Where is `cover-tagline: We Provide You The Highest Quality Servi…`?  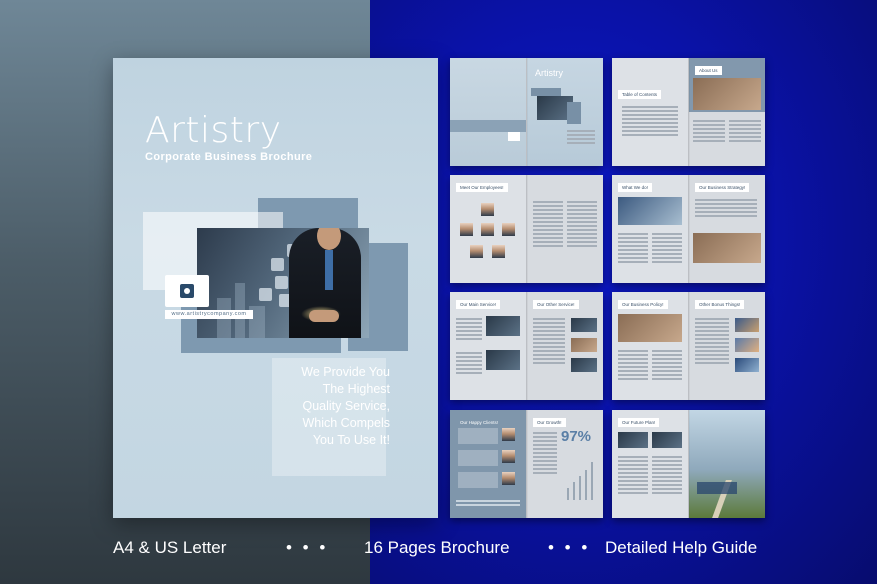 cover-tagline: We Provide You The Highest Quality Servi… is located at coordinates (320, 406).